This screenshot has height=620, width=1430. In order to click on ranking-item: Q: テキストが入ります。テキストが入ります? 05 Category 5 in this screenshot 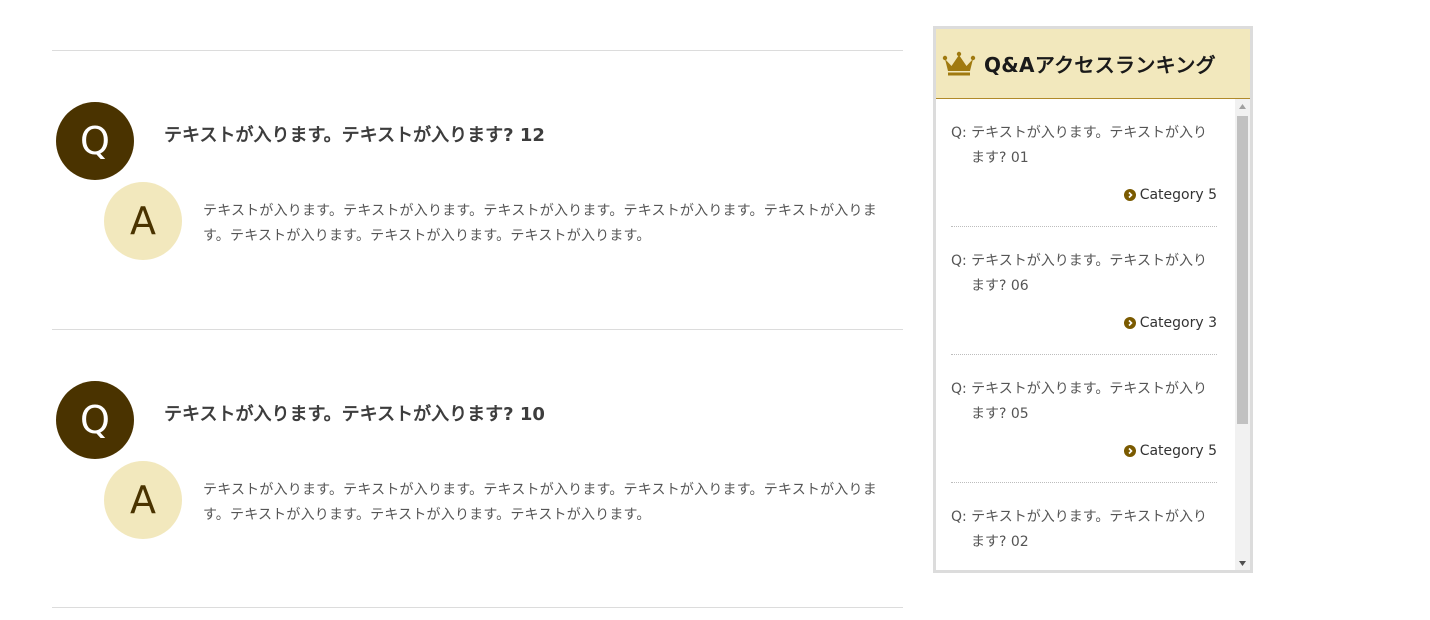, I will do `click(1084, 419)`.